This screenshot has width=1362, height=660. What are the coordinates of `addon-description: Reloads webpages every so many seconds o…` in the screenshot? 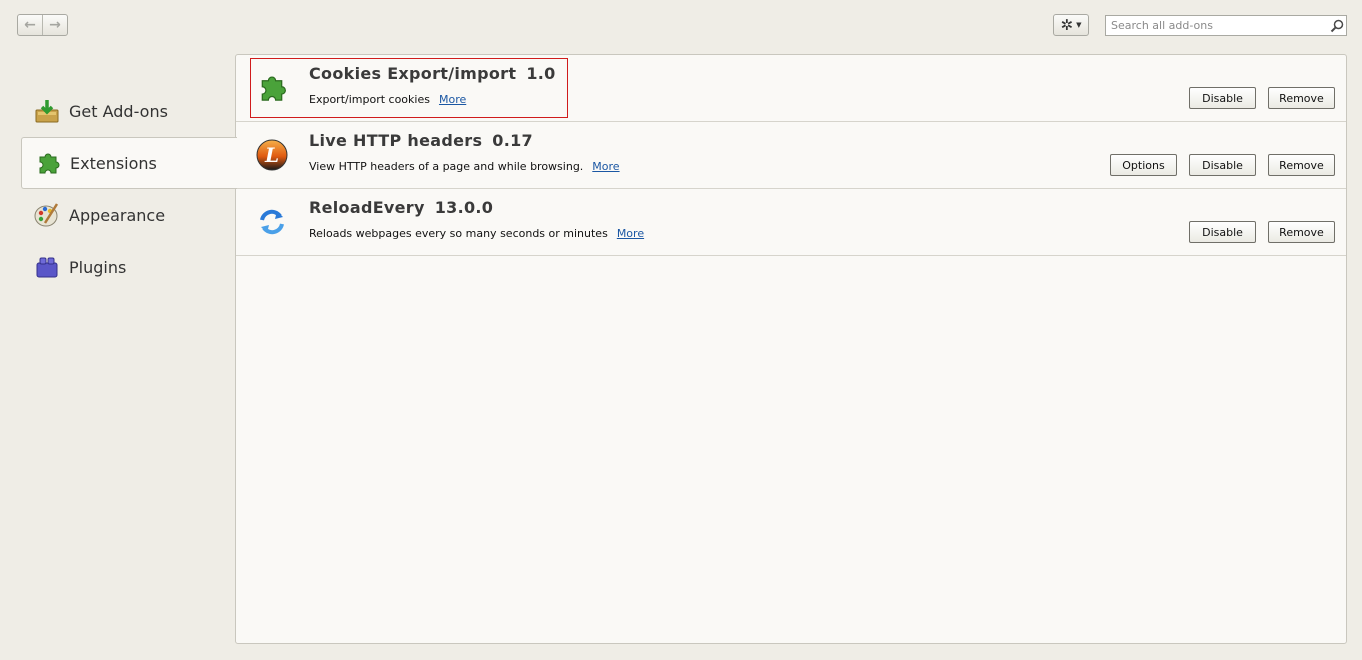 It's located at (476, 233).